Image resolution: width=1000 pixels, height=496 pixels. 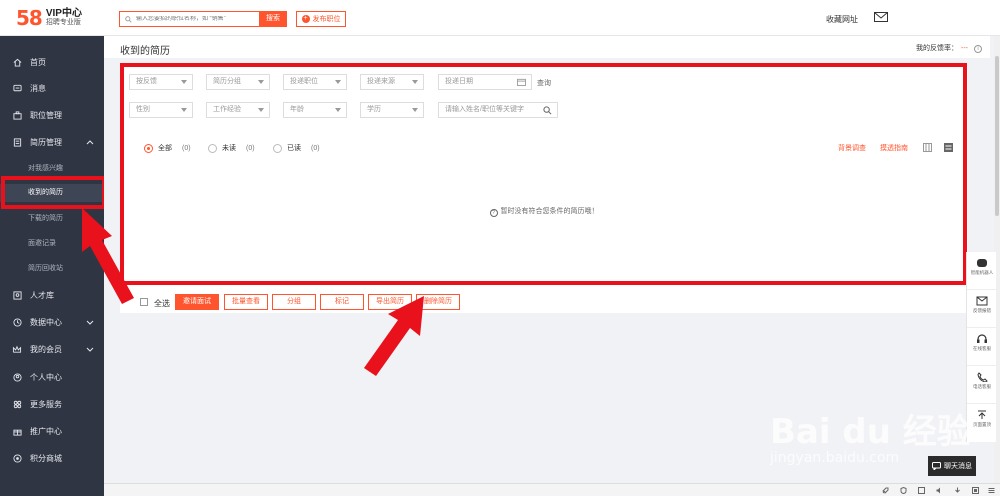 What do you see at coordinates (17, 404) in the screenshot?
I see `grid-icon` at bounding box center [17, 404].